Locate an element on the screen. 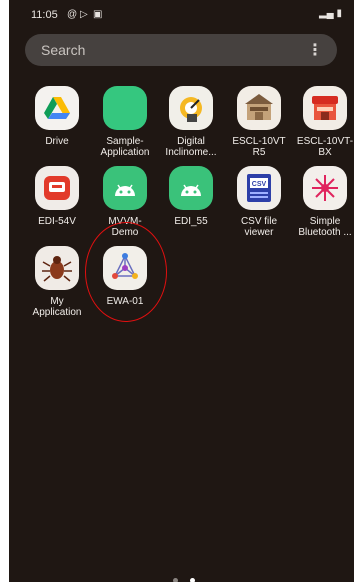 This screenshot has height=582, width=362. app-drive: Drive is located at coordinates (57, 116).